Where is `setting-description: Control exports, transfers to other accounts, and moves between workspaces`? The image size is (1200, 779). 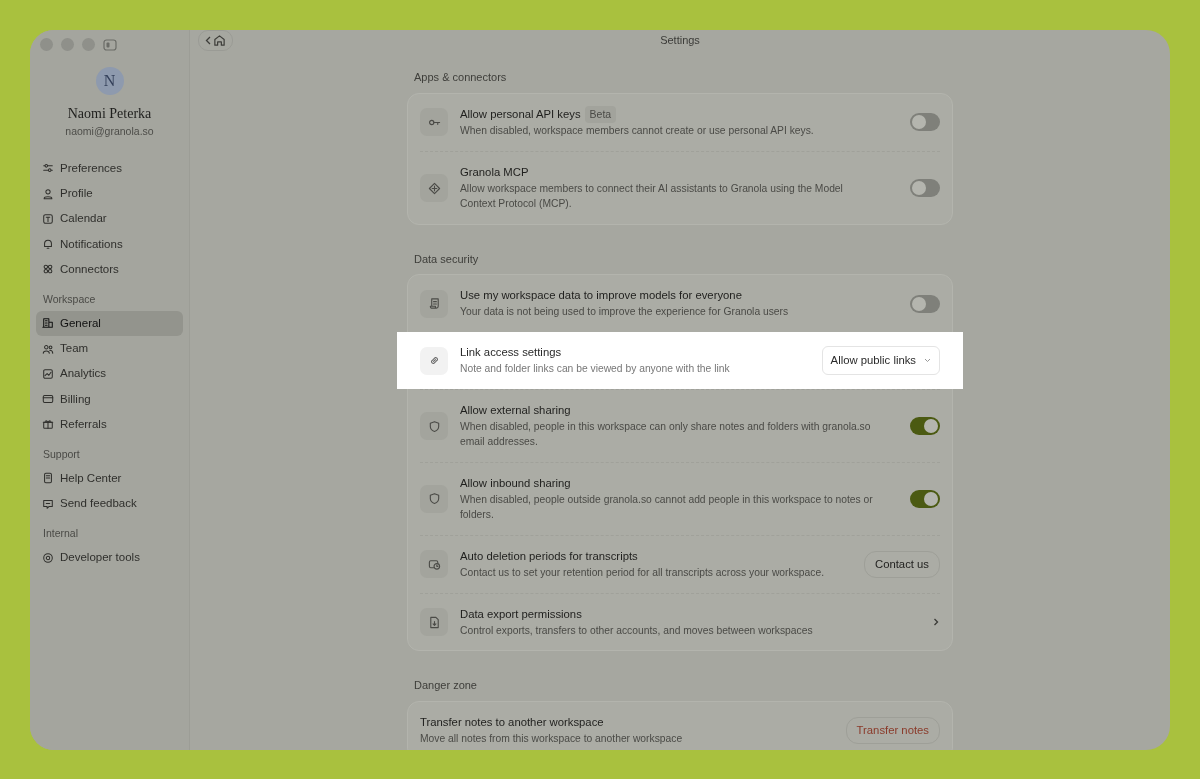 setting-description: Control exports, transfers to other accounts, and moves between workspaces is located at coordinates (637, 630).